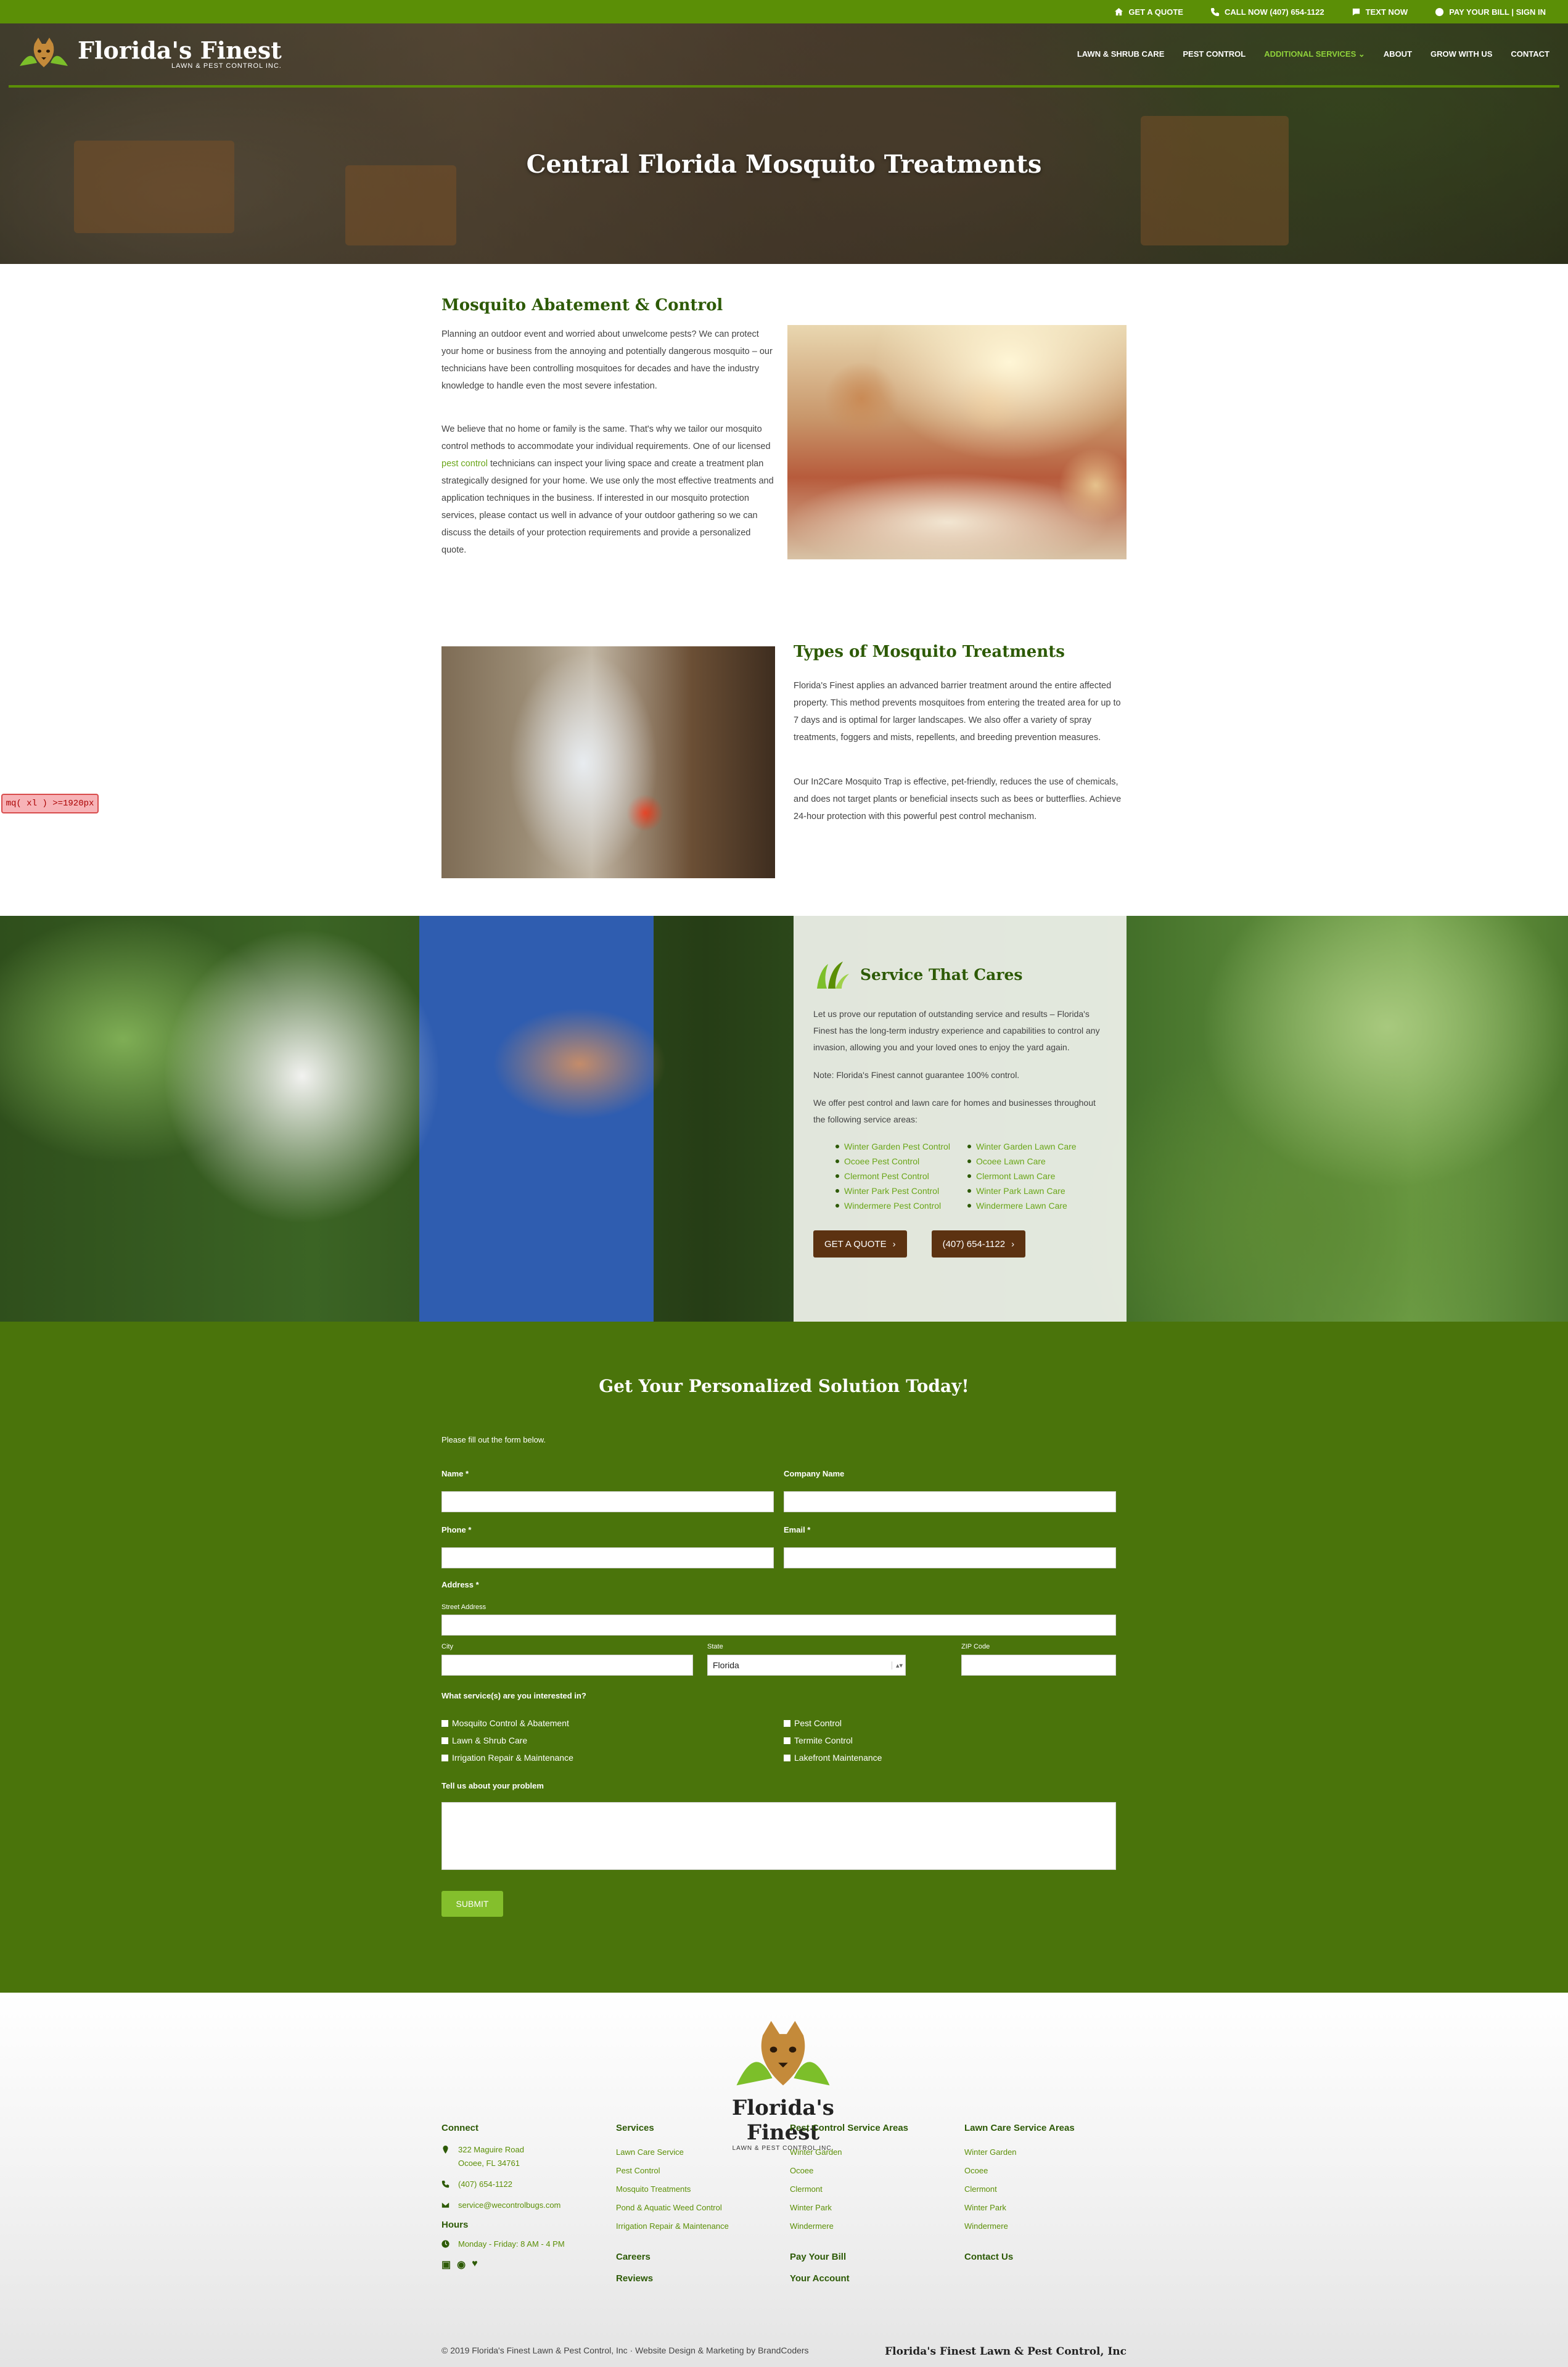  I want to click on services-title: Services, so click(635, 2128).